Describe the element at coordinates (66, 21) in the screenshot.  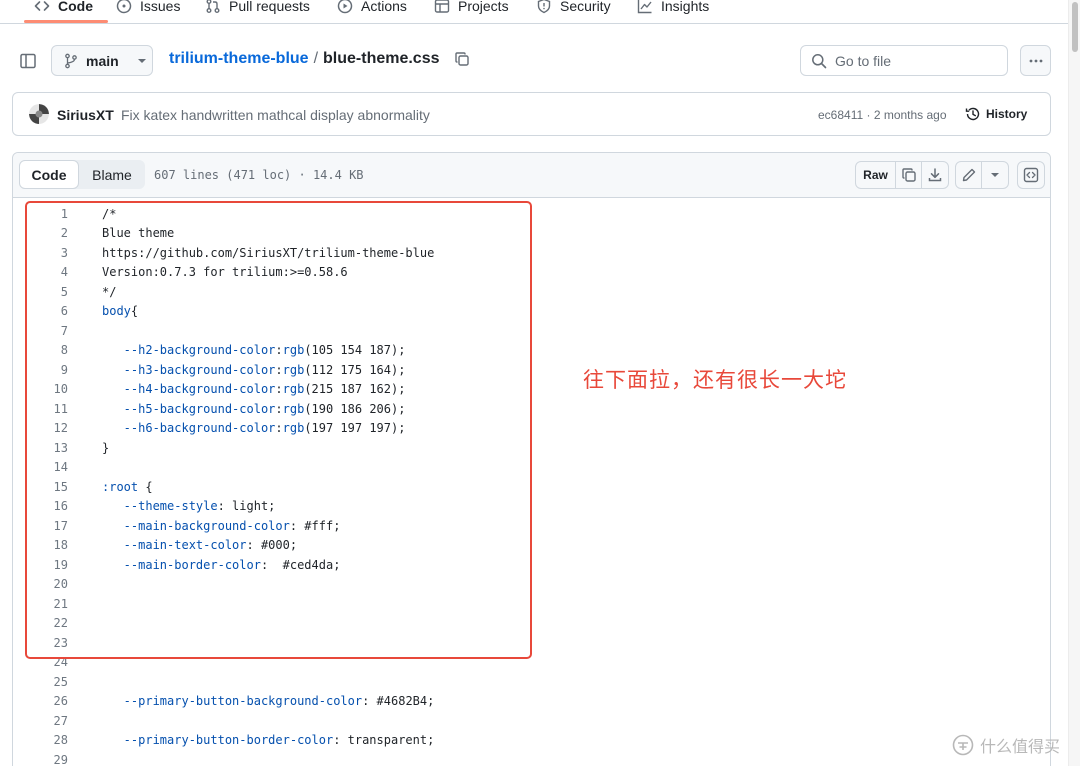
I see `active-tab-indicator` at that location.